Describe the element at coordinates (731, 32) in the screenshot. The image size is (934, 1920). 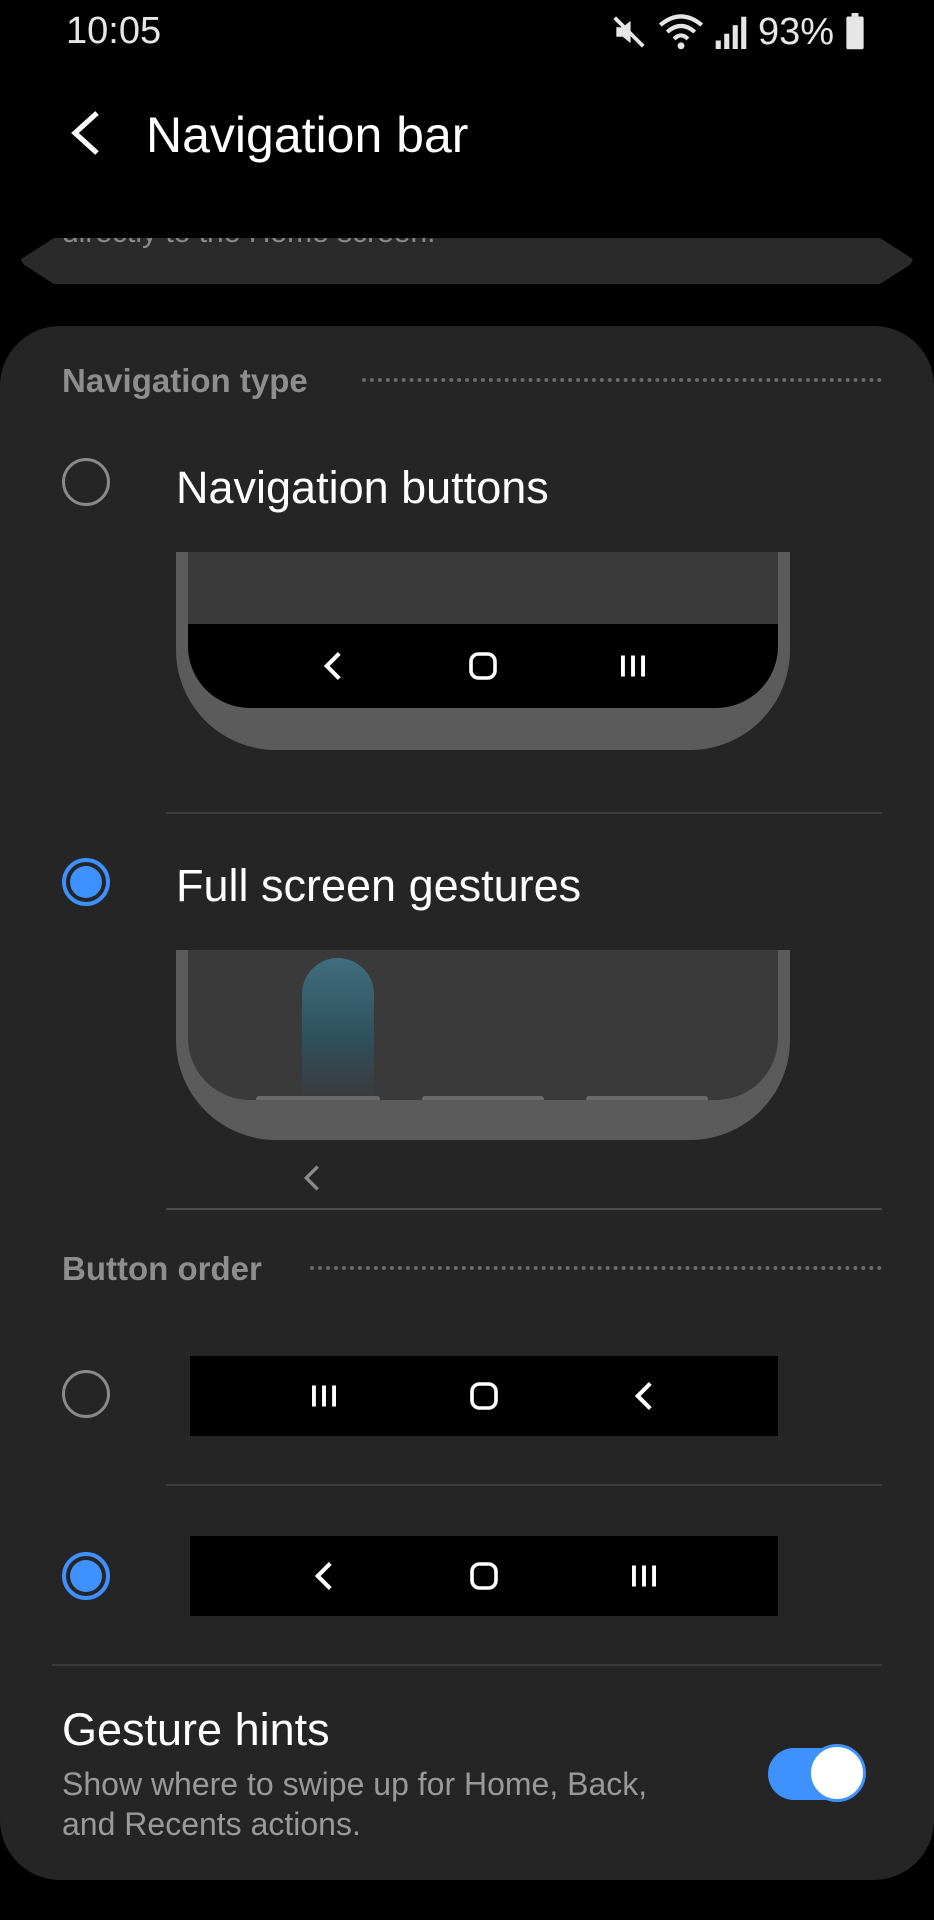
I see `signal-icon` at that location.